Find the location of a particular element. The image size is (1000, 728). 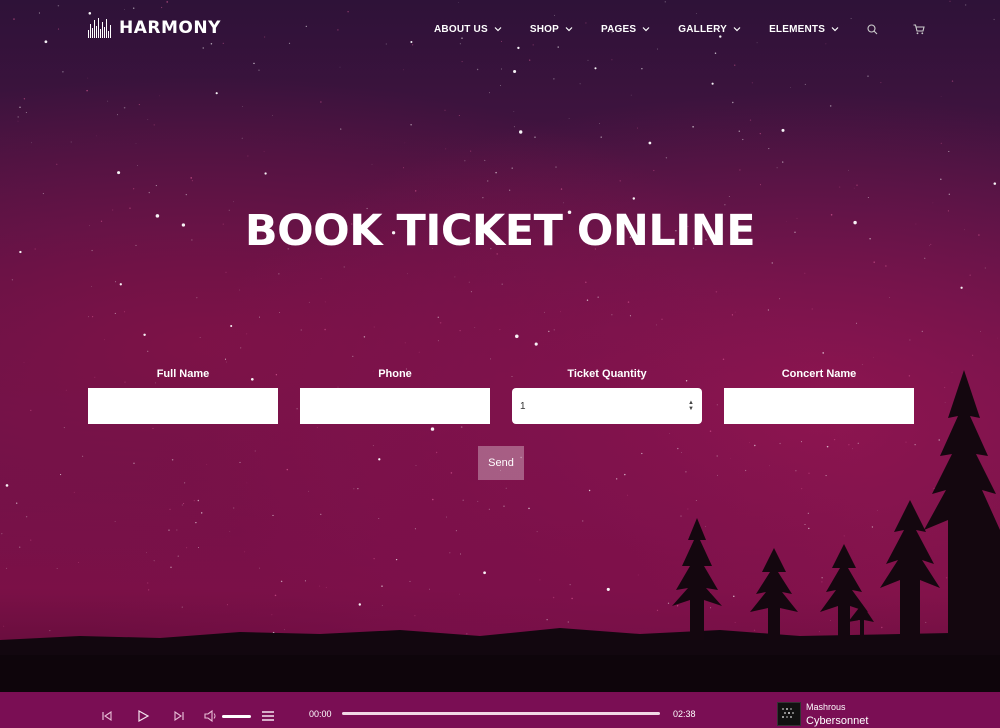

album-cover-thumbnail is located at coordinates (789, 714).